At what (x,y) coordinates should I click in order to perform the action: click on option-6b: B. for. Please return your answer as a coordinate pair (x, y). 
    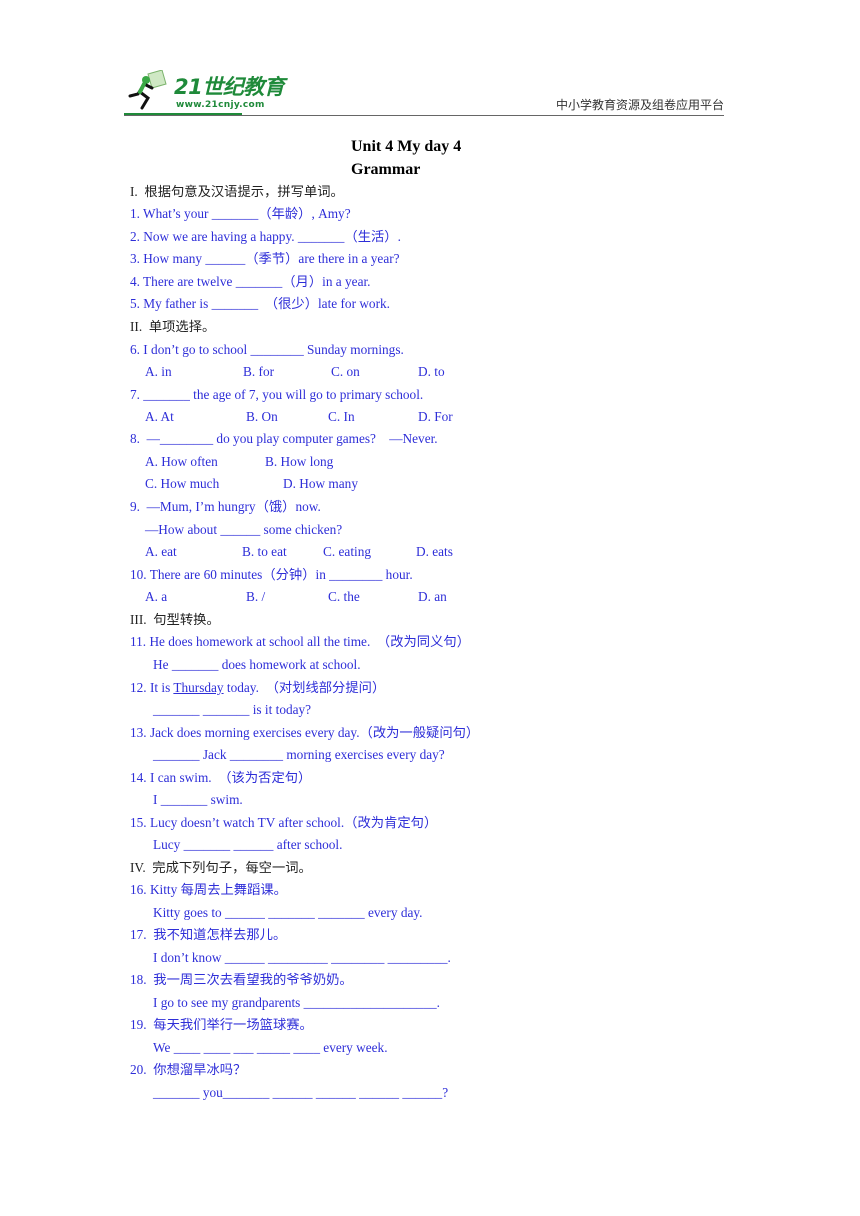
    Looking at the image, I should click on (259, 371).